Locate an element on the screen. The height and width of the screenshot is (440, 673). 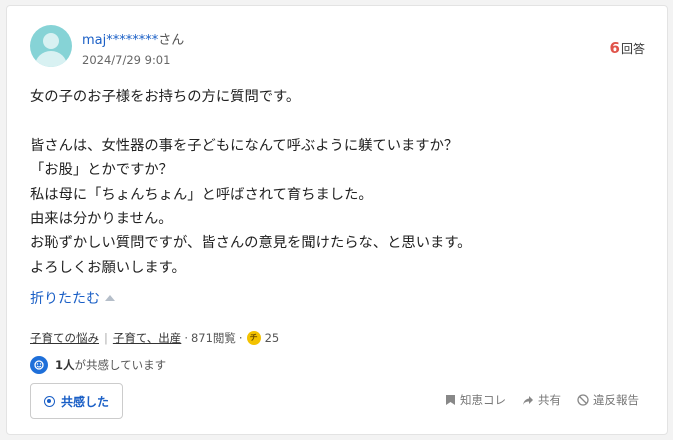
avatar-head is located at coordinates (51, 41).